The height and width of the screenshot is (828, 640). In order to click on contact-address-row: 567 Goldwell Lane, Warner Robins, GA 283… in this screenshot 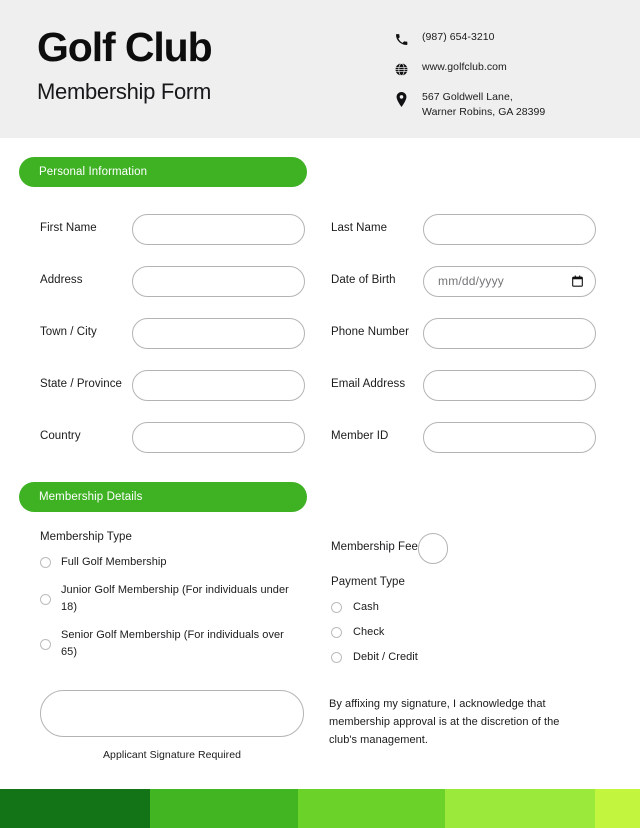, I will do `click(468, 105)`.